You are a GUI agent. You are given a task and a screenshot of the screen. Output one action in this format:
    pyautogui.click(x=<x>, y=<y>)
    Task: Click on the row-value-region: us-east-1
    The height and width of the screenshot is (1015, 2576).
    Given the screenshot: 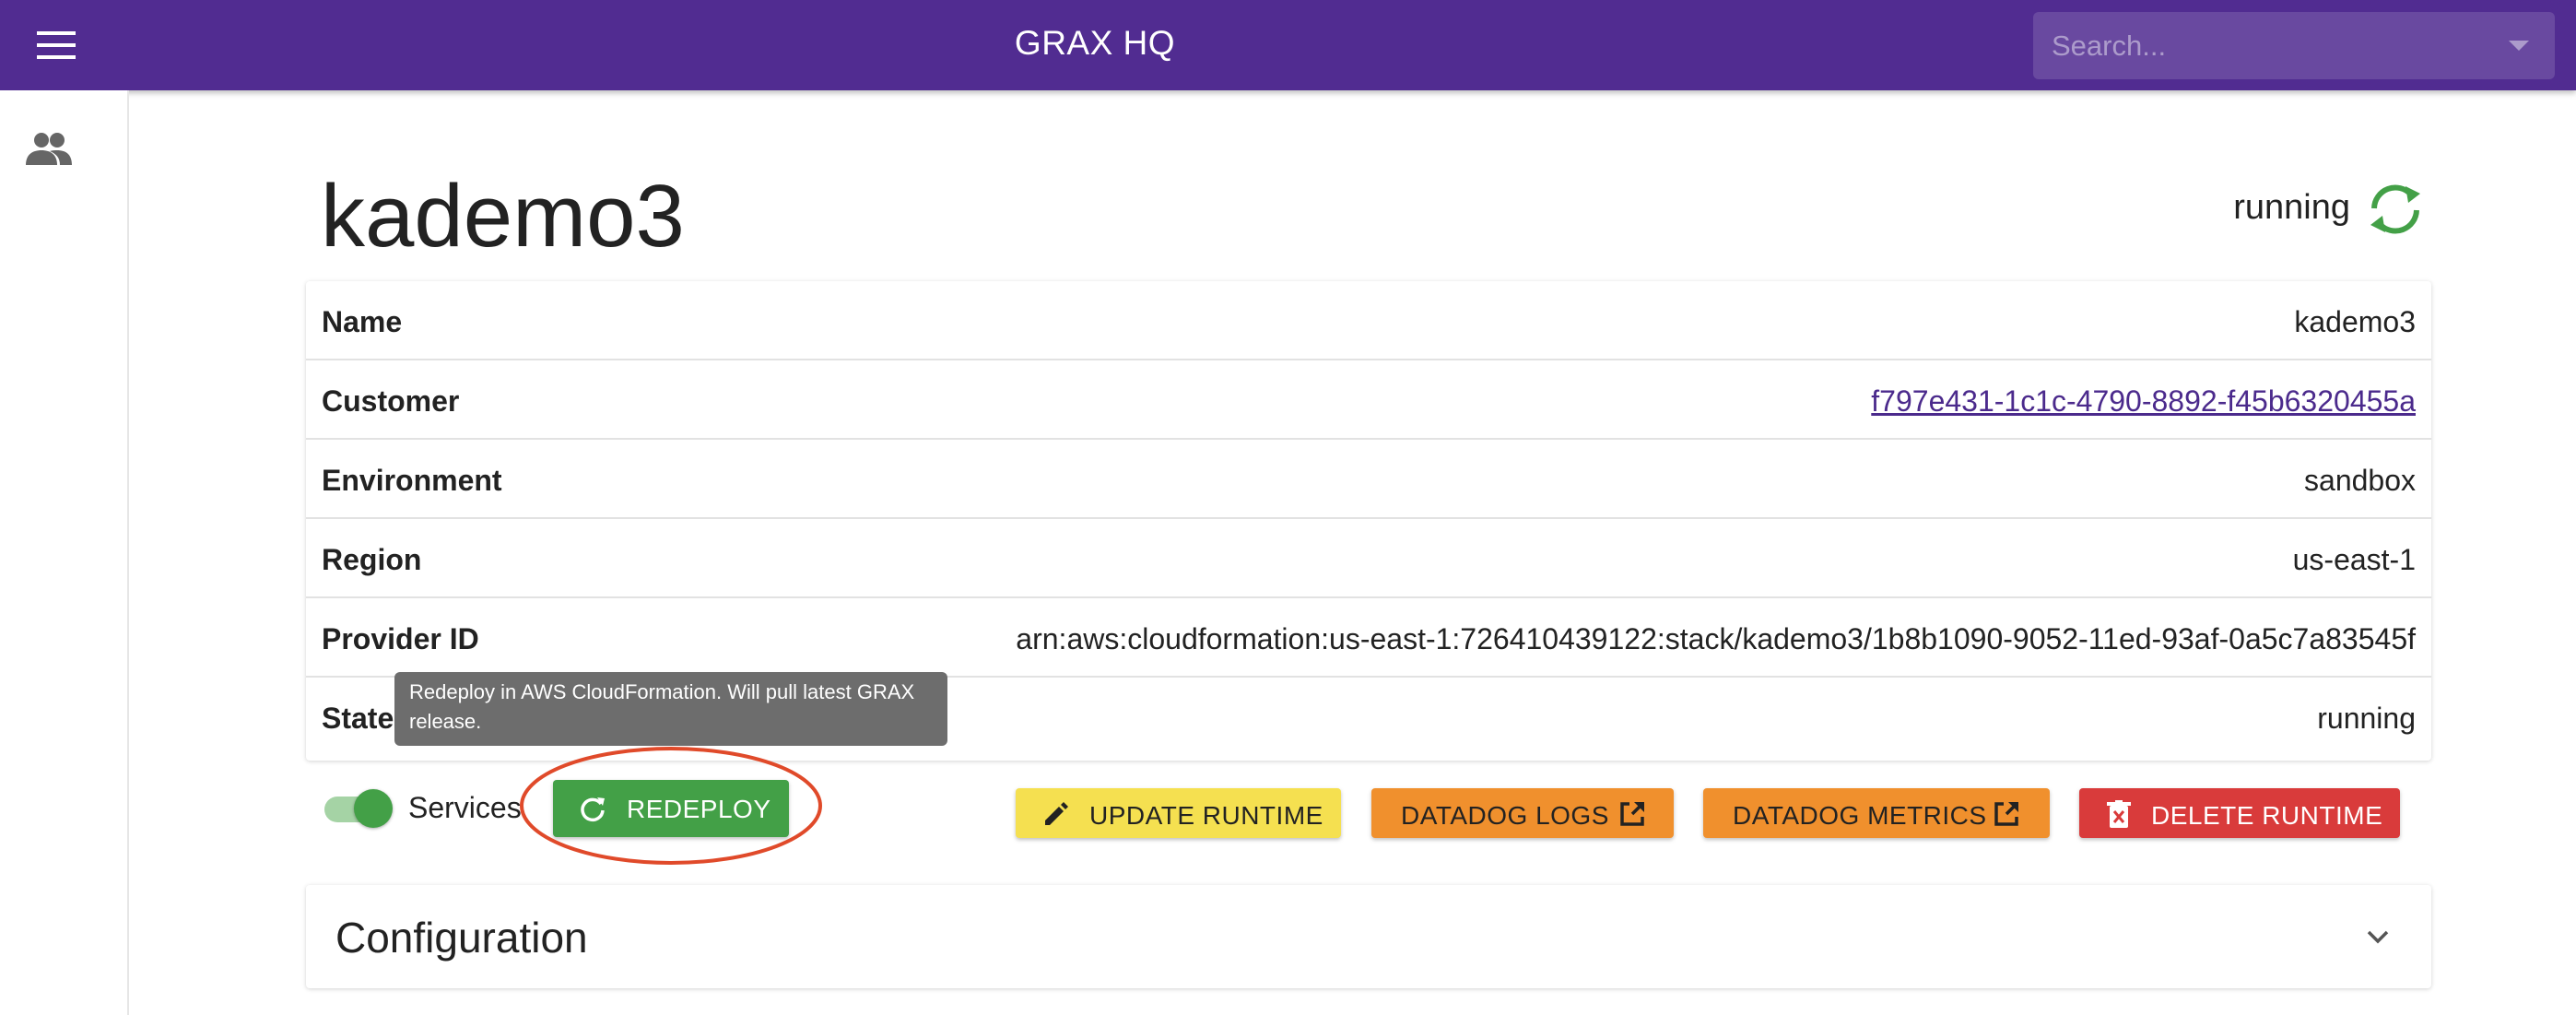 What is the action you would take?
    pyautogui.click(x=2354, y=559)
    